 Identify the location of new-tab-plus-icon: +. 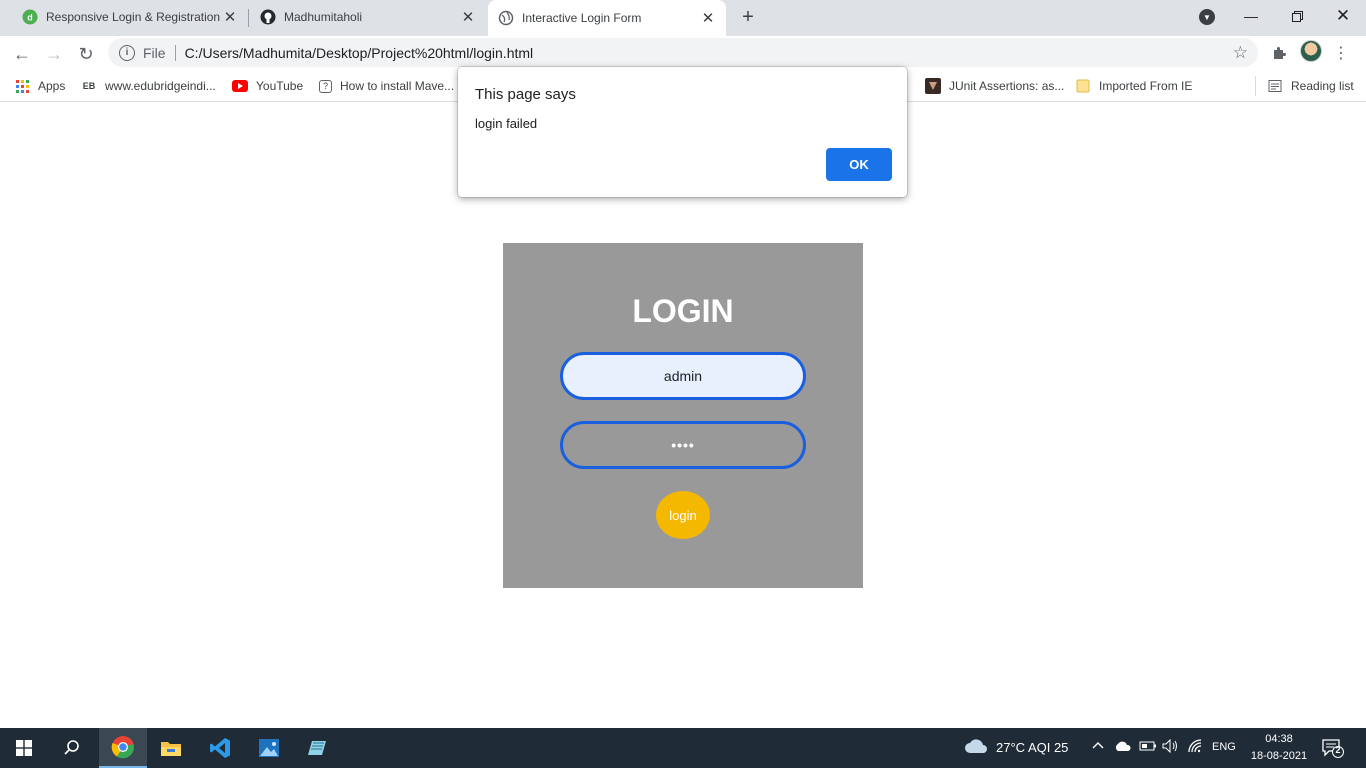
(748, 17).